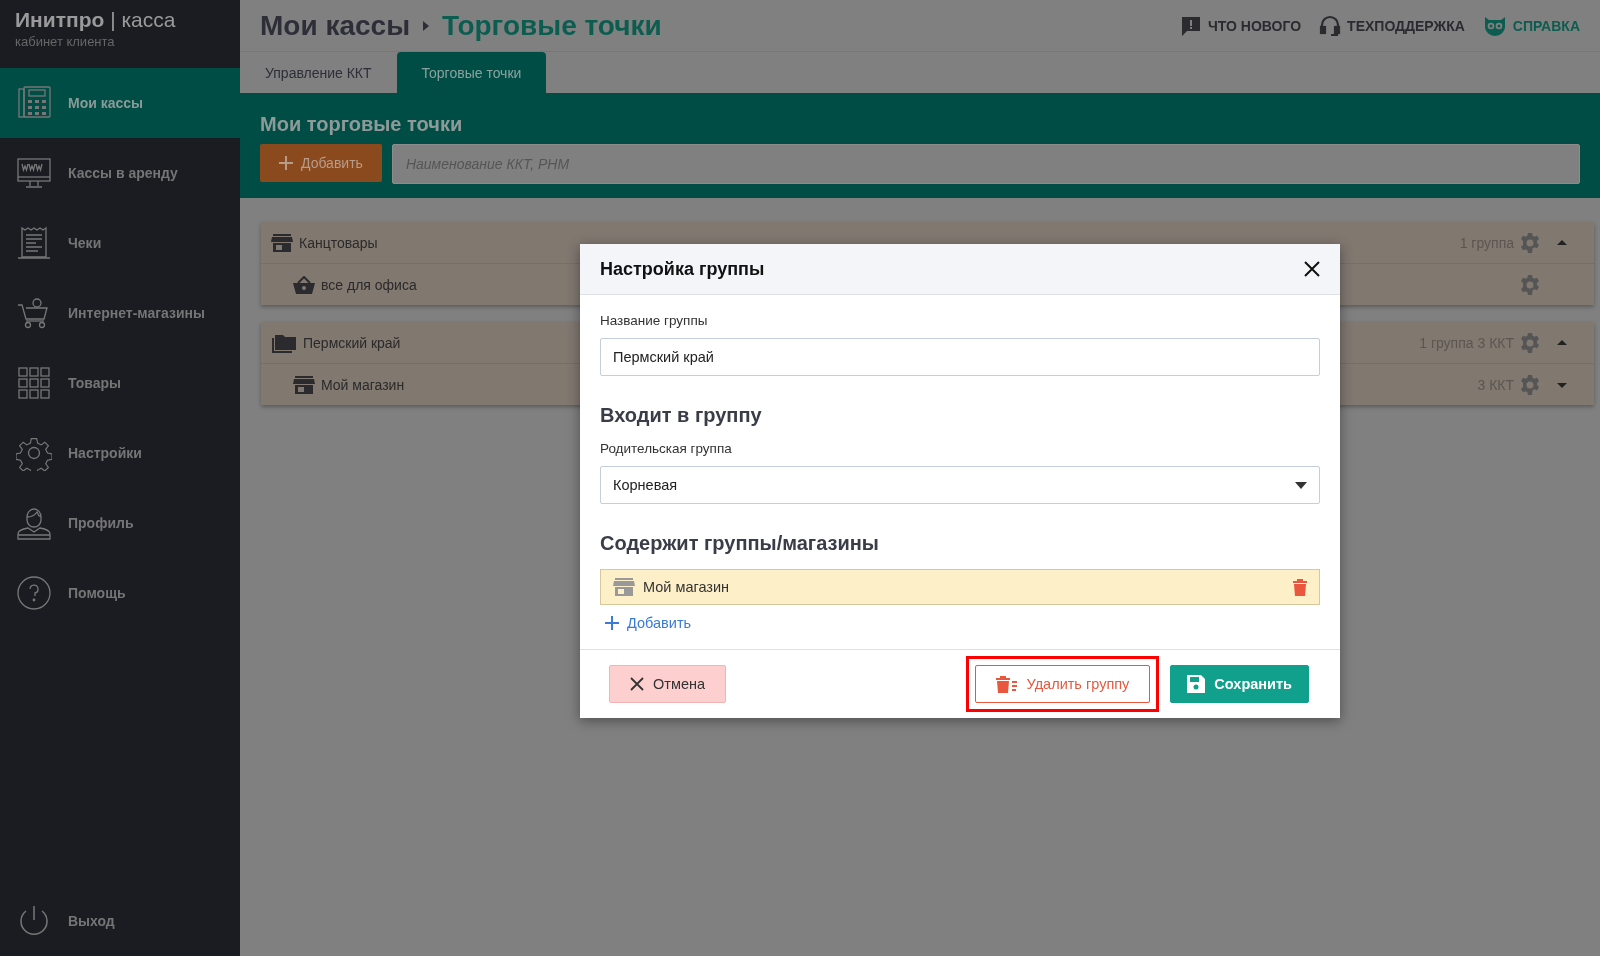  What do you see at coordinates (1240, 25) in the screenshot?
I see `header-link: ЧТО НОВОГО` at bounding box center [1240, 25].